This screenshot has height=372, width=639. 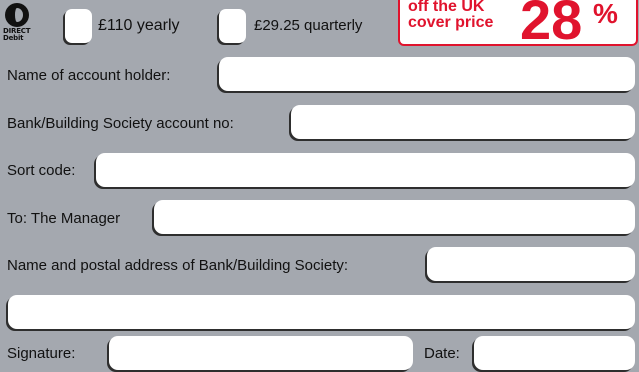 I want to click on sort-code-label: Sort code:, so click(x=41, y=170).